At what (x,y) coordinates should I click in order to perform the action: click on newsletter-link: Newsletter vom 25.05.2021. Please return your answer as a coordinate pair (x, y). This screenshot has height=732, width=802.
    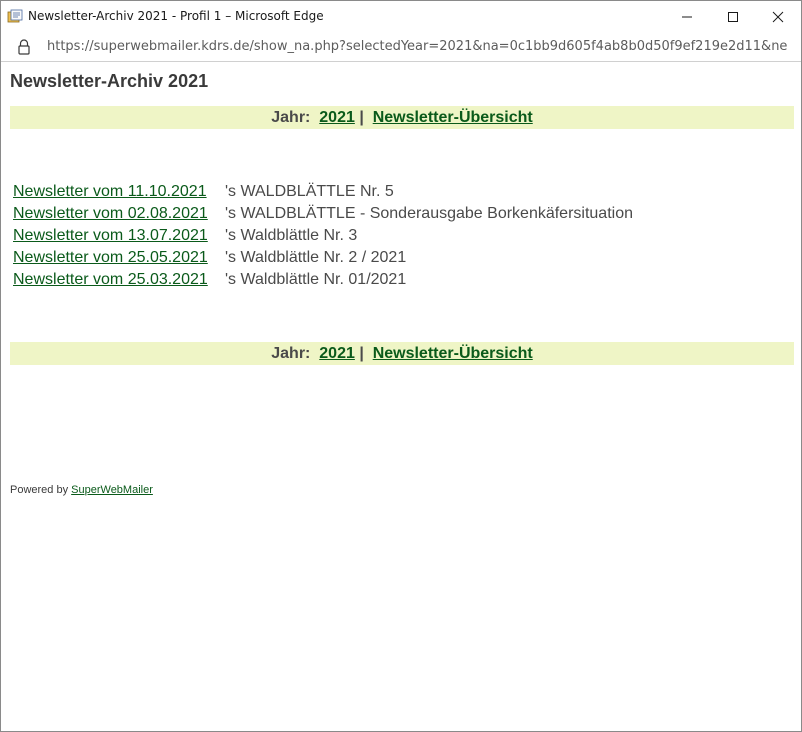
    Looking at the image, I should click on (119, 258).